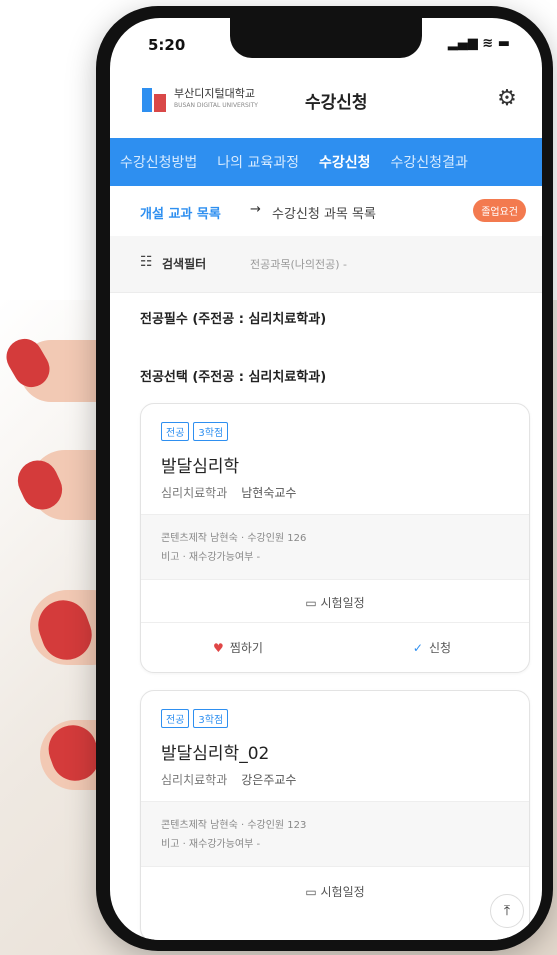 The width and height of the screenshot is (557, 955). I want to click on page-title: 수강신청, so click(336, 103).